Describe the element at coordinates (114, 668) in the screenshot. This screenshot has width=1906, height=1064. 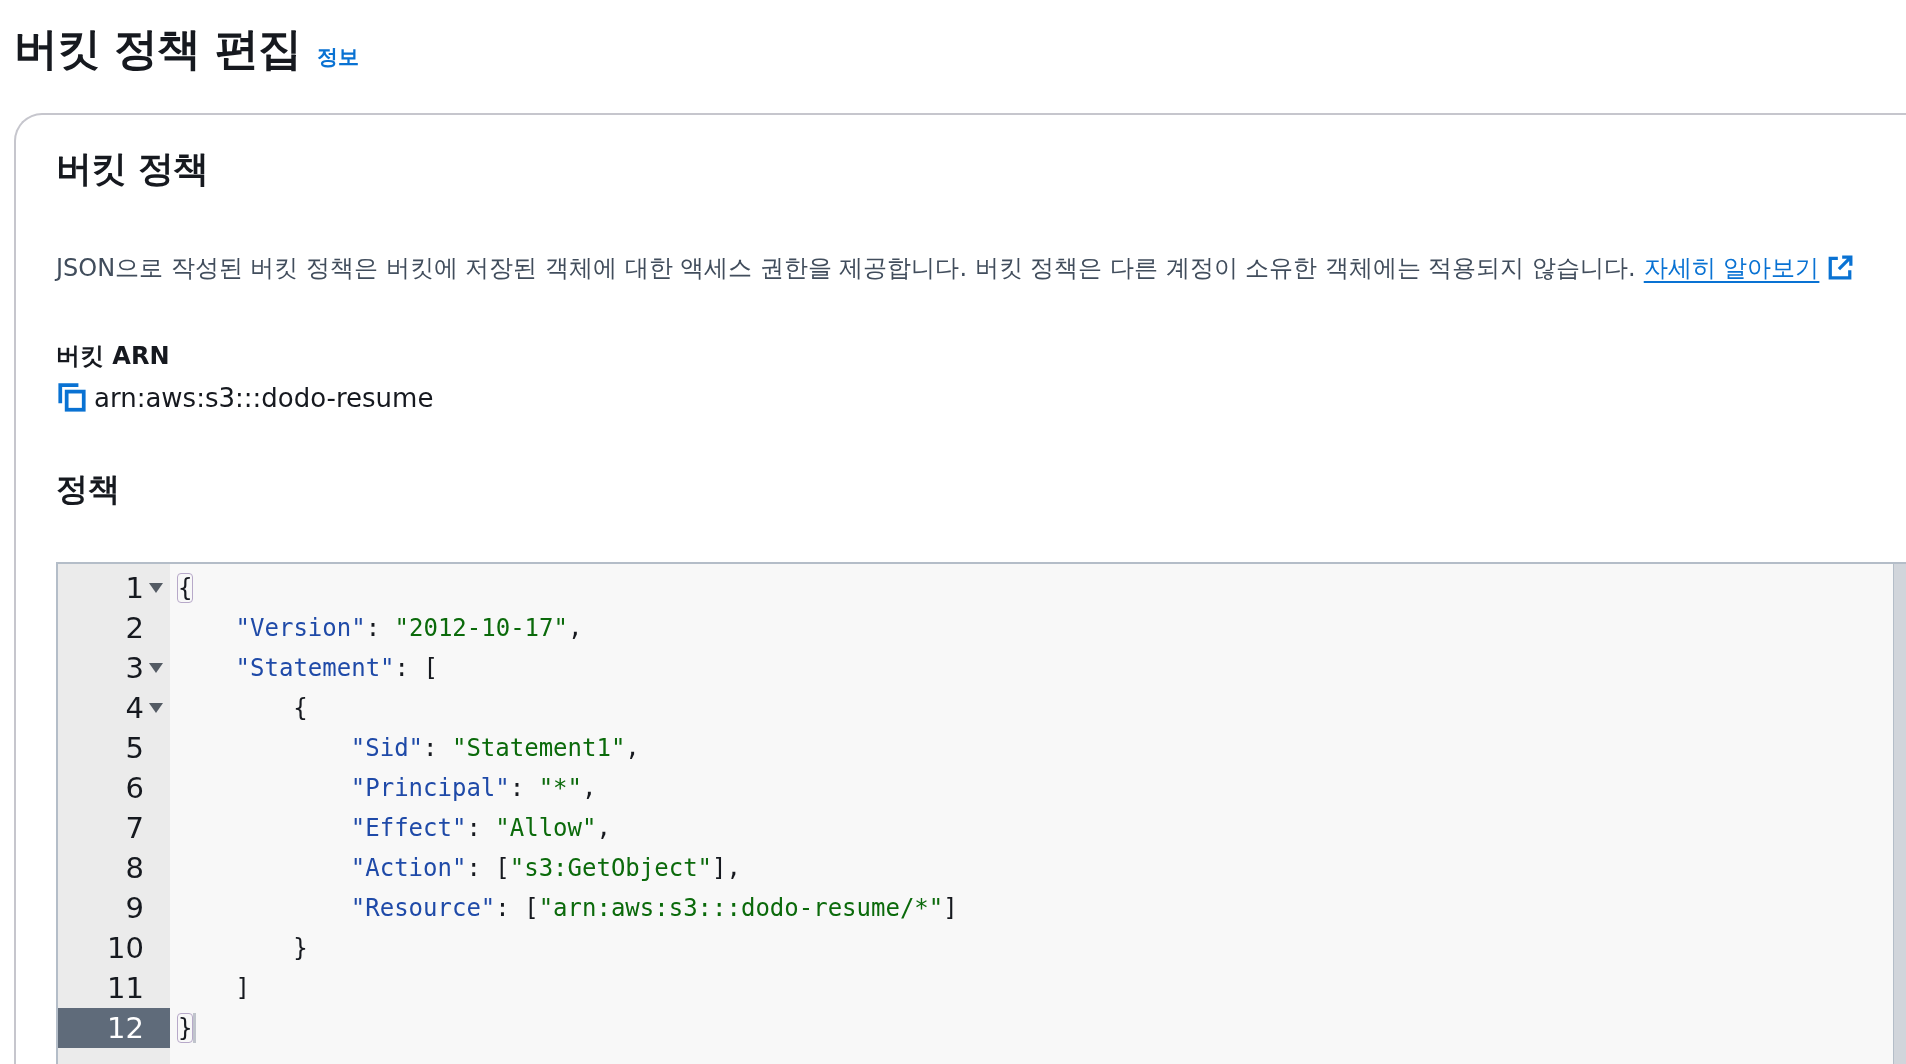
I see `line-number: 3` at that location.